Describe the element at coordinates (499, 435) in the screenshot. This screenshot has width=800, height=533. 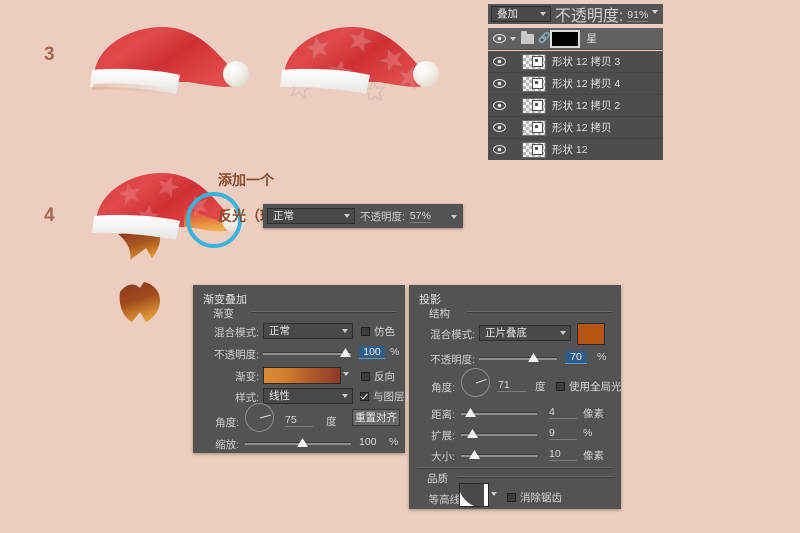
I see `shadow-spread-slider` at that location.